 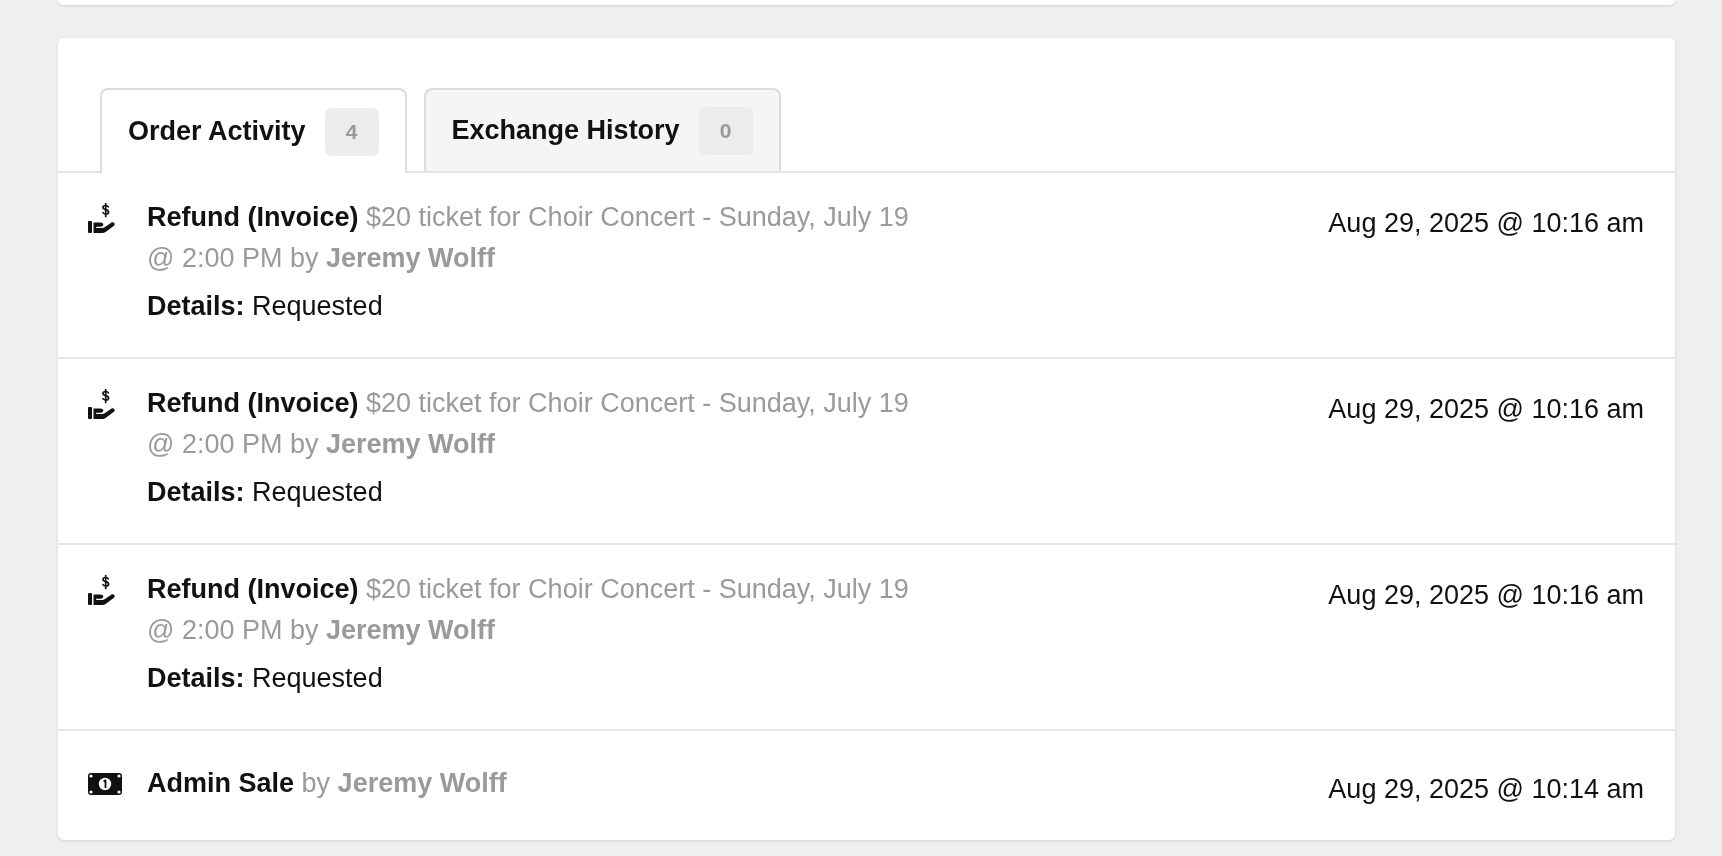 What do you see at coordinates (253, 130) in the screenshot?
I see `tab: Order Activity 4` at bounding box center [253, 130].